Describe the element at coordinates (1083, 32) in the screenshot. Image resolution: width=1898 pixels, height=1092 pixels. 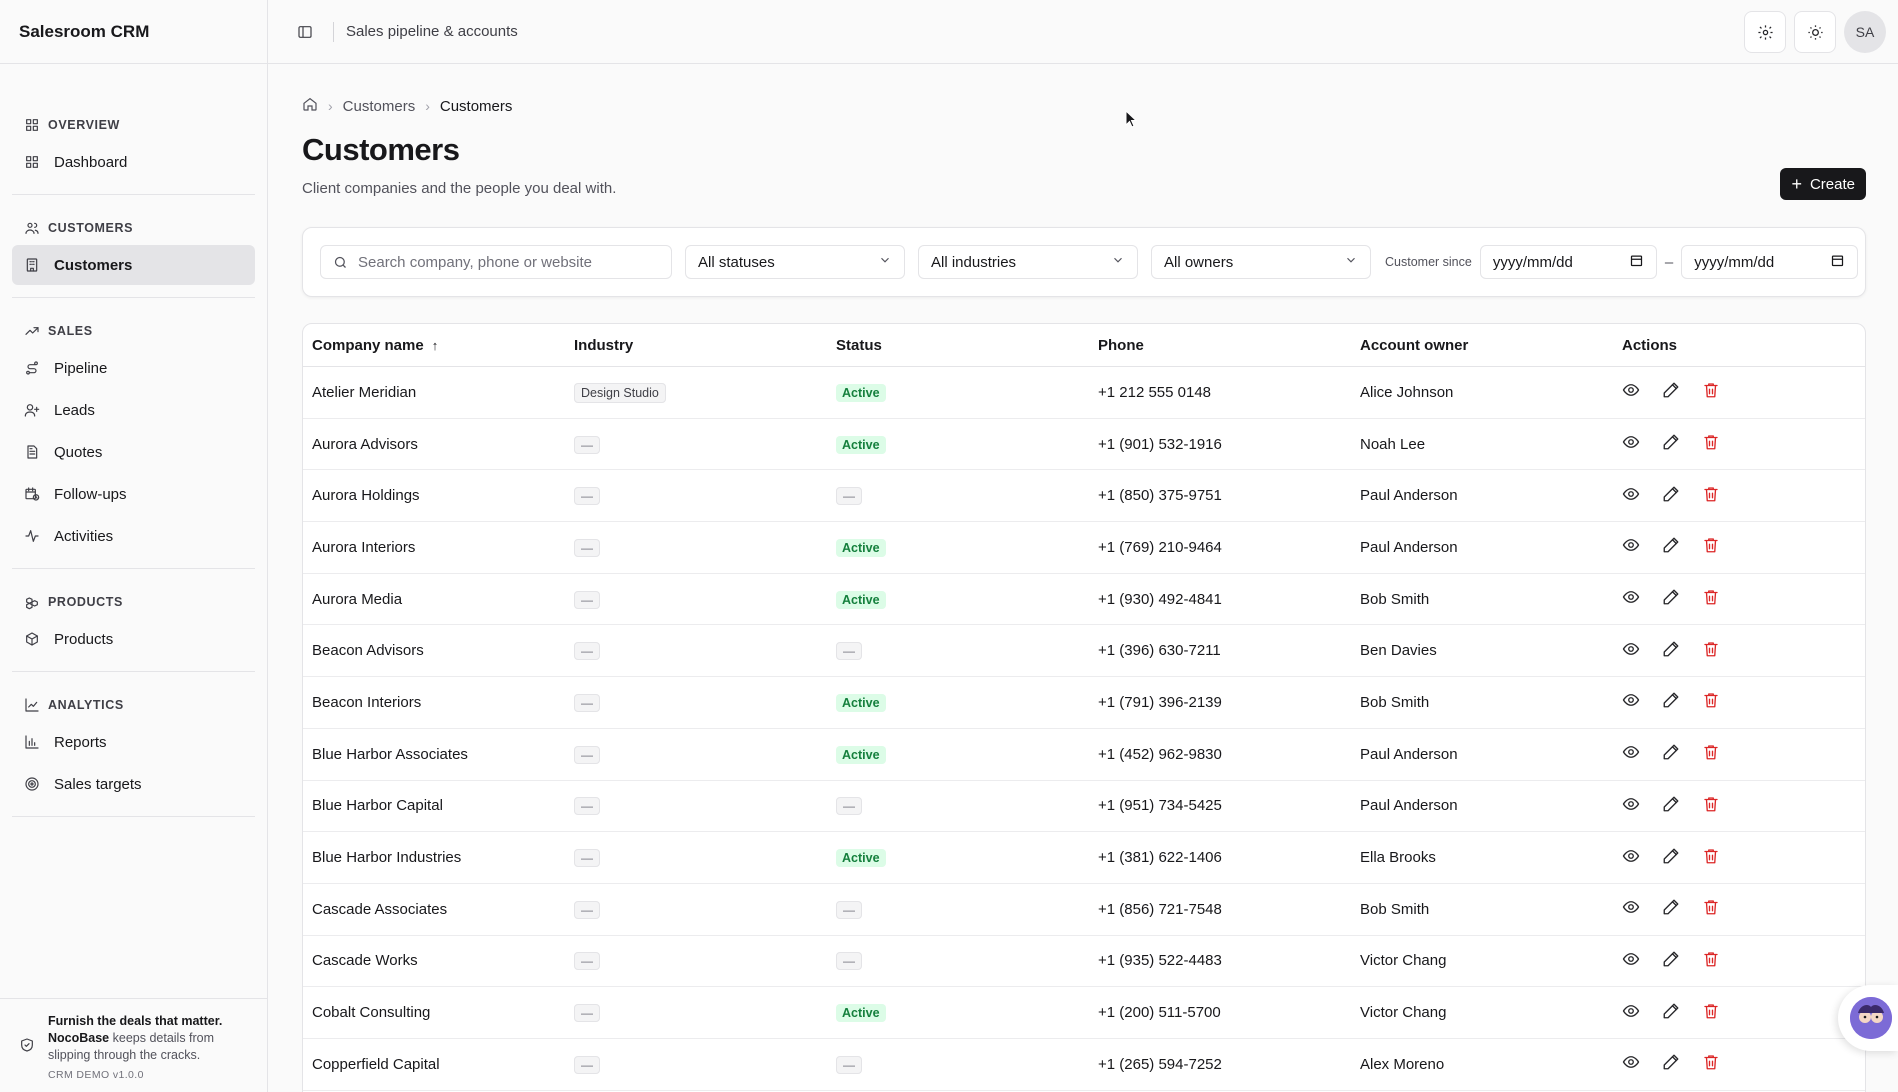
I see `topbar: Sales pipeline & accounts SA` at that location.